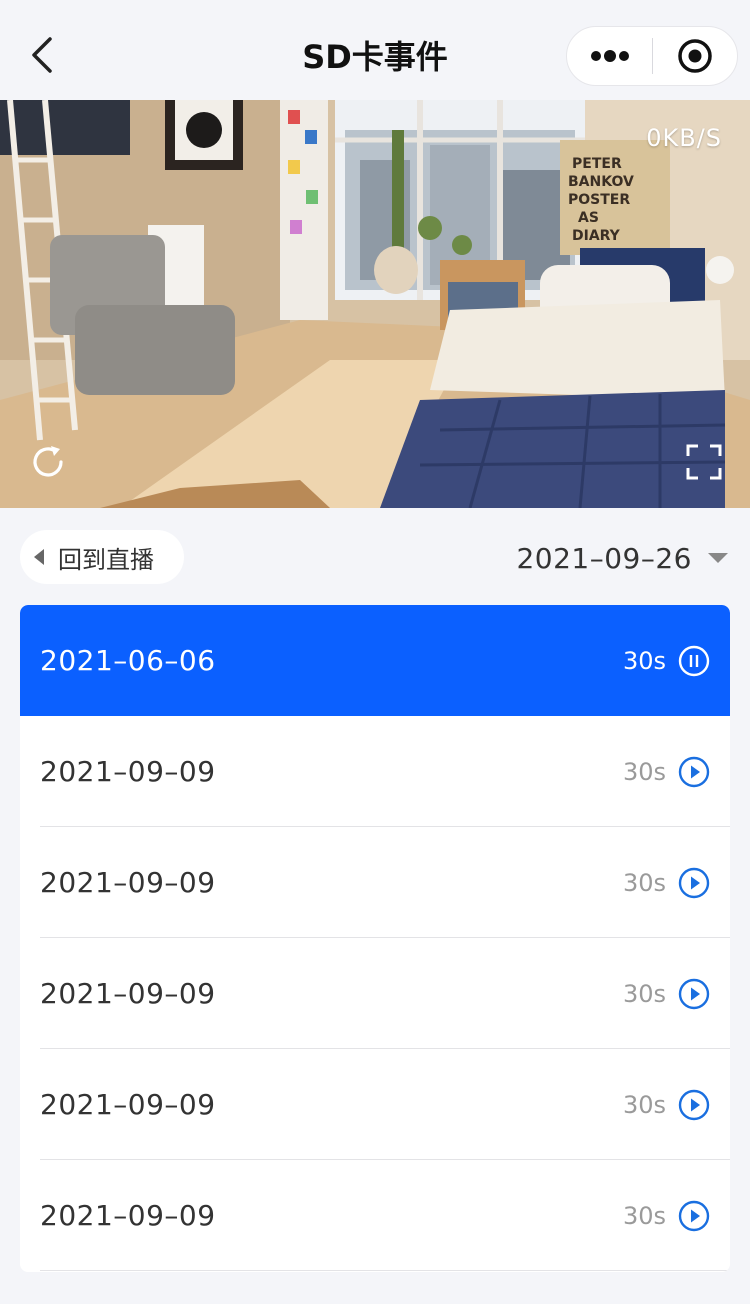  Describe the element at coordinates (588, 218) in the screenshot. I see `poster-text-4: AS` at that location.